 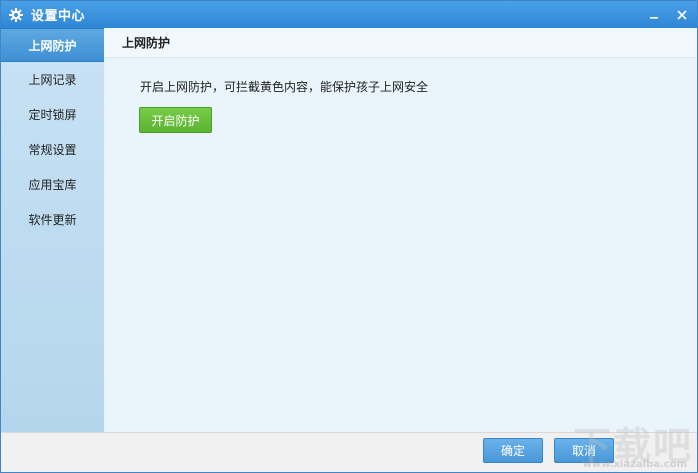 I want to click on sidebar-item-web-protection: 上网防护, so click(x=52, y=45).